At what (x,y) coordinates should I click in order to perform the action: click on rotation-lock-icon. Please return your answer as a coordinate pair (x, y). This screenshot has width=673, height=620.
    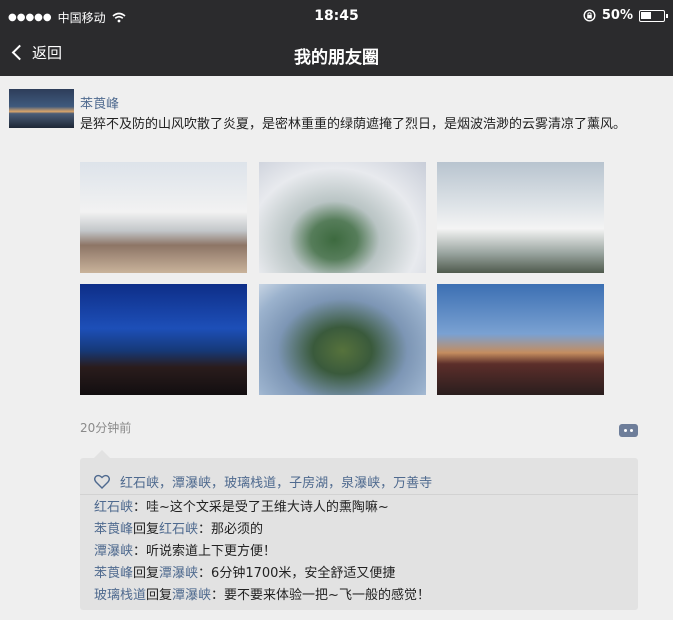
    Looking at the image, I should click on (589, 15).